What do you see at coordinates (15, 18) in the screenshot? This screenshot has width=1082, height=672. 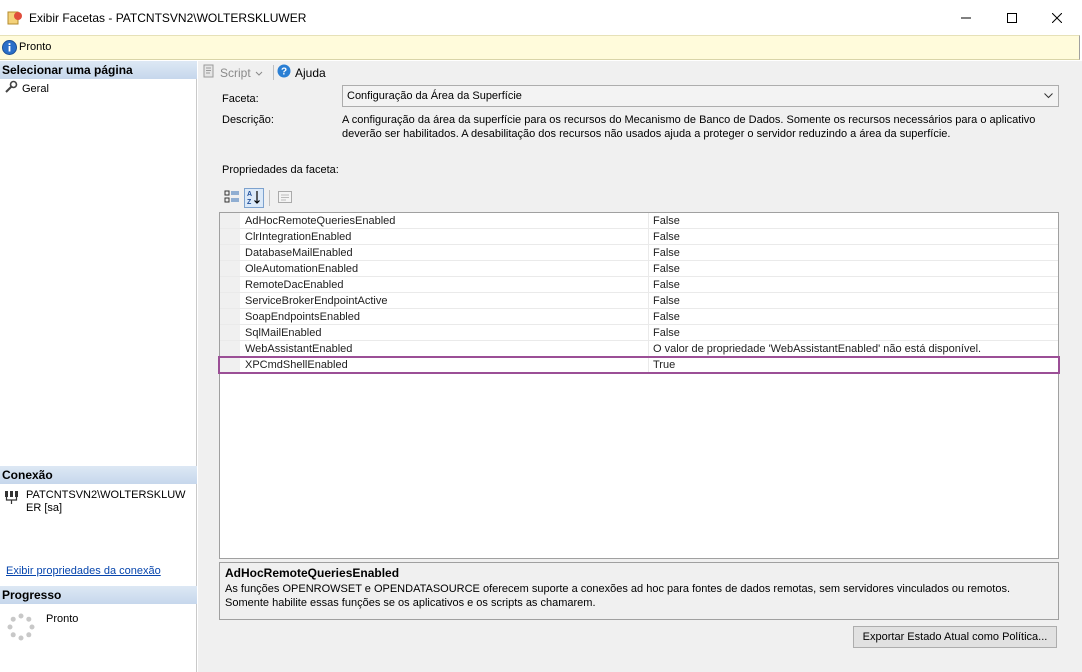 I see `facets-app-icon` at bounding box center [15, 18].